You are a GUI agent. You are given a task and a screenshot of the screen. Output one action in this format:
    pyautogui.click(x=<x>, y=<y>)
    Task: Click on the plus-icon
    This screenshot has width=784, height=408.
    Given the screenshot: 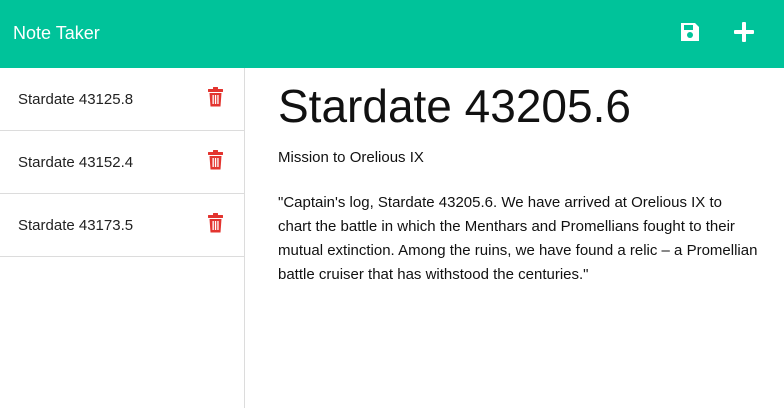 What is the action you would take?
    pyautogui.click(x=744, y=32)
    